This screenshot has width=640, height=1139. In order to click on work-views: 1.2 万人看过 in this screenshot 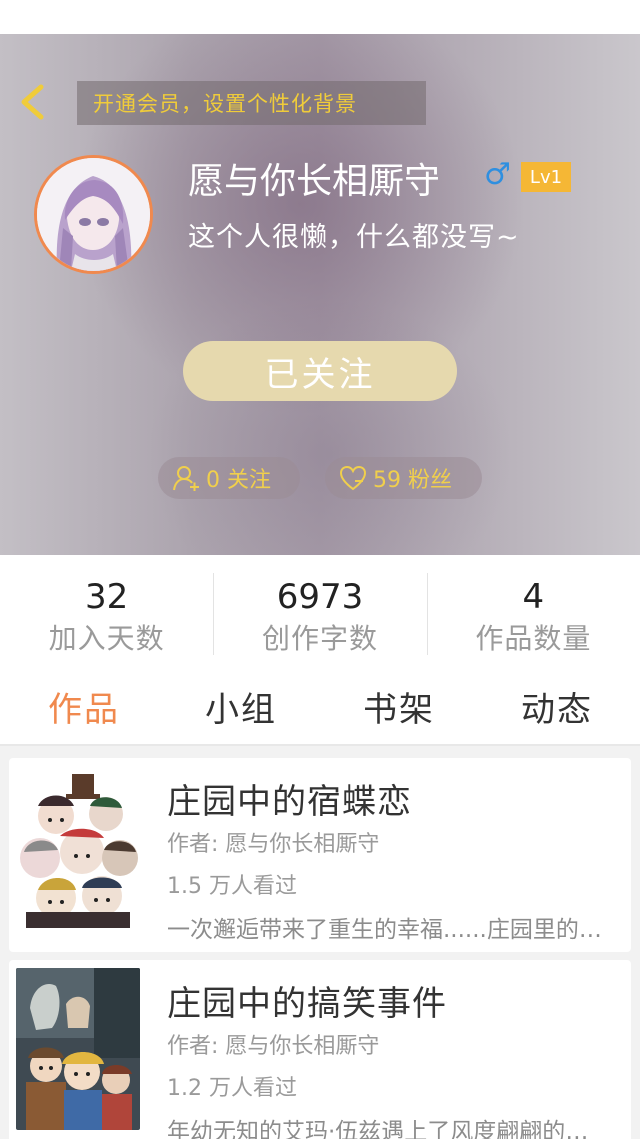, I will do `click(232, 1088)`.